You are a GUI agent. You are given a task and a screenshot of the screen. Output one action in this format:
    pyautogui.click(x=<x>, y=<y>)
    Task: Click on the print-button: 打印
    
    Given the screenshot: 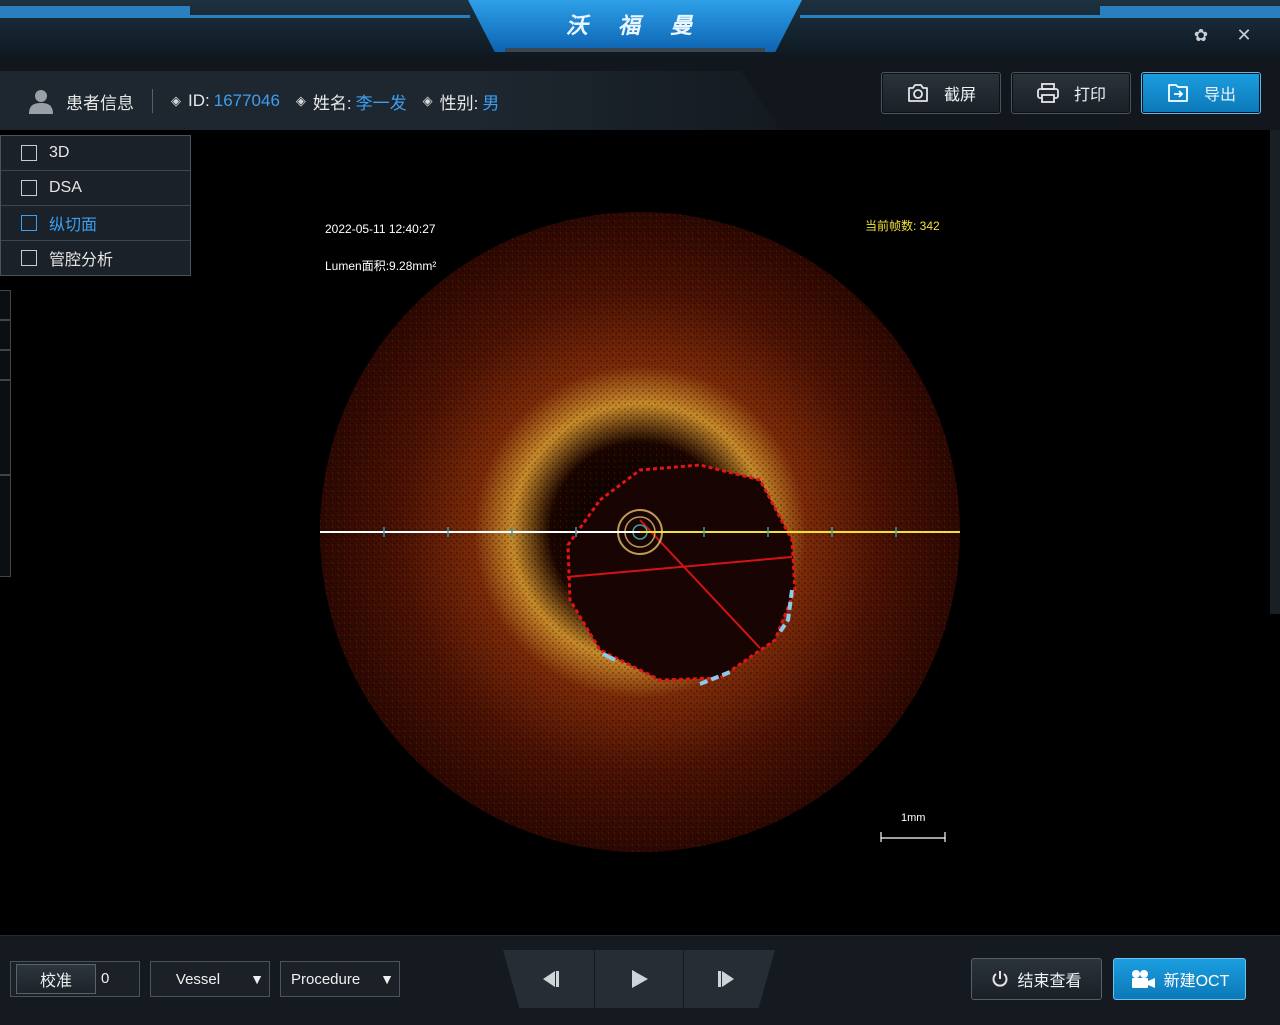 What is the action you would take?
    pyautogui.click(x=1071, y=93)
    